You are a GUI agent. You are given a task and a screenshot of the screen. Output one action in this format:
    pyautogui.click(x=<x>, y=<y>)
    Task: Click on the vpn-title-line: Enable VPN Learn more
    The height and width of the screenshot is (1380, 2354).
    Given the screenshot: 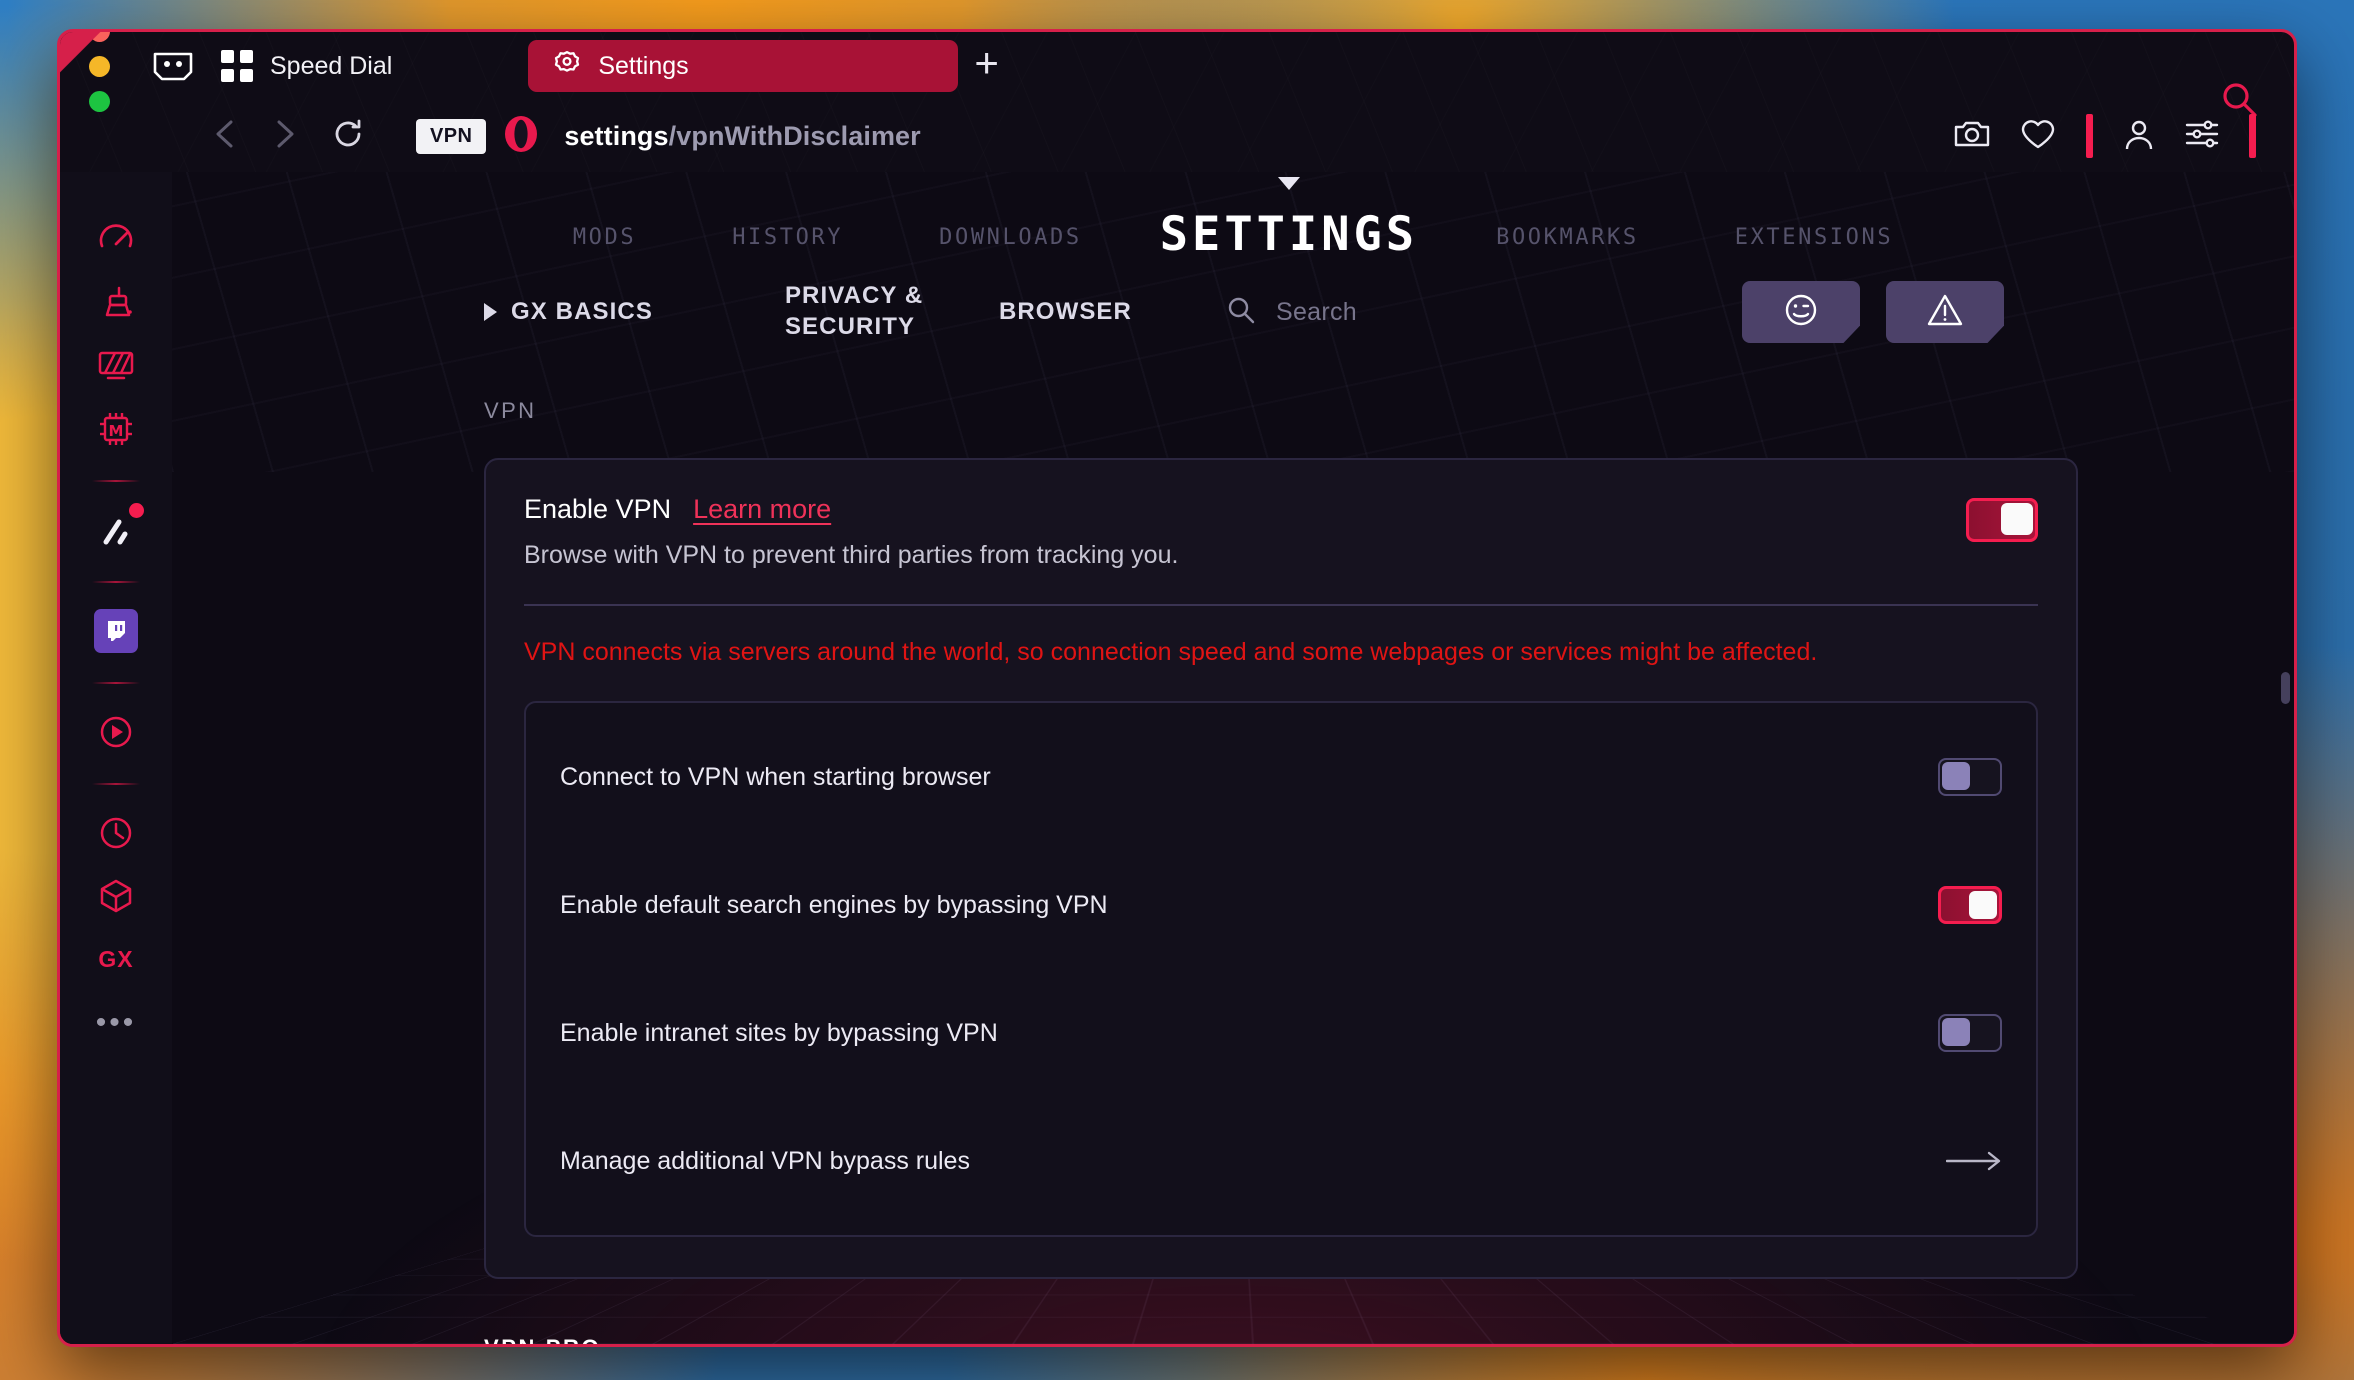 What is the action you would take?
    pyautogui.click(x=1245, y=509)
    